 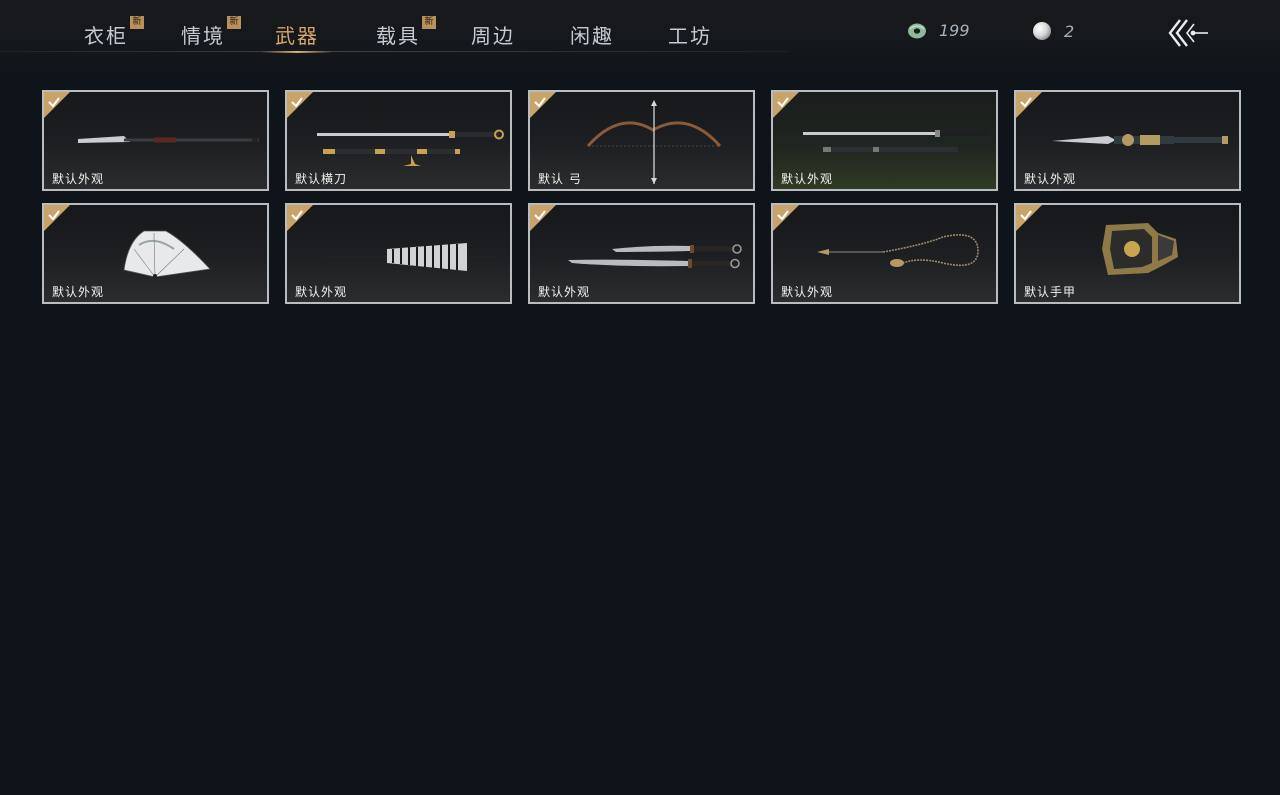 I want to click on category-tabs: 衣柜 新 情境 新 武器 载具 新 周边 闲趣 工坊, so click(x=394, y=26).